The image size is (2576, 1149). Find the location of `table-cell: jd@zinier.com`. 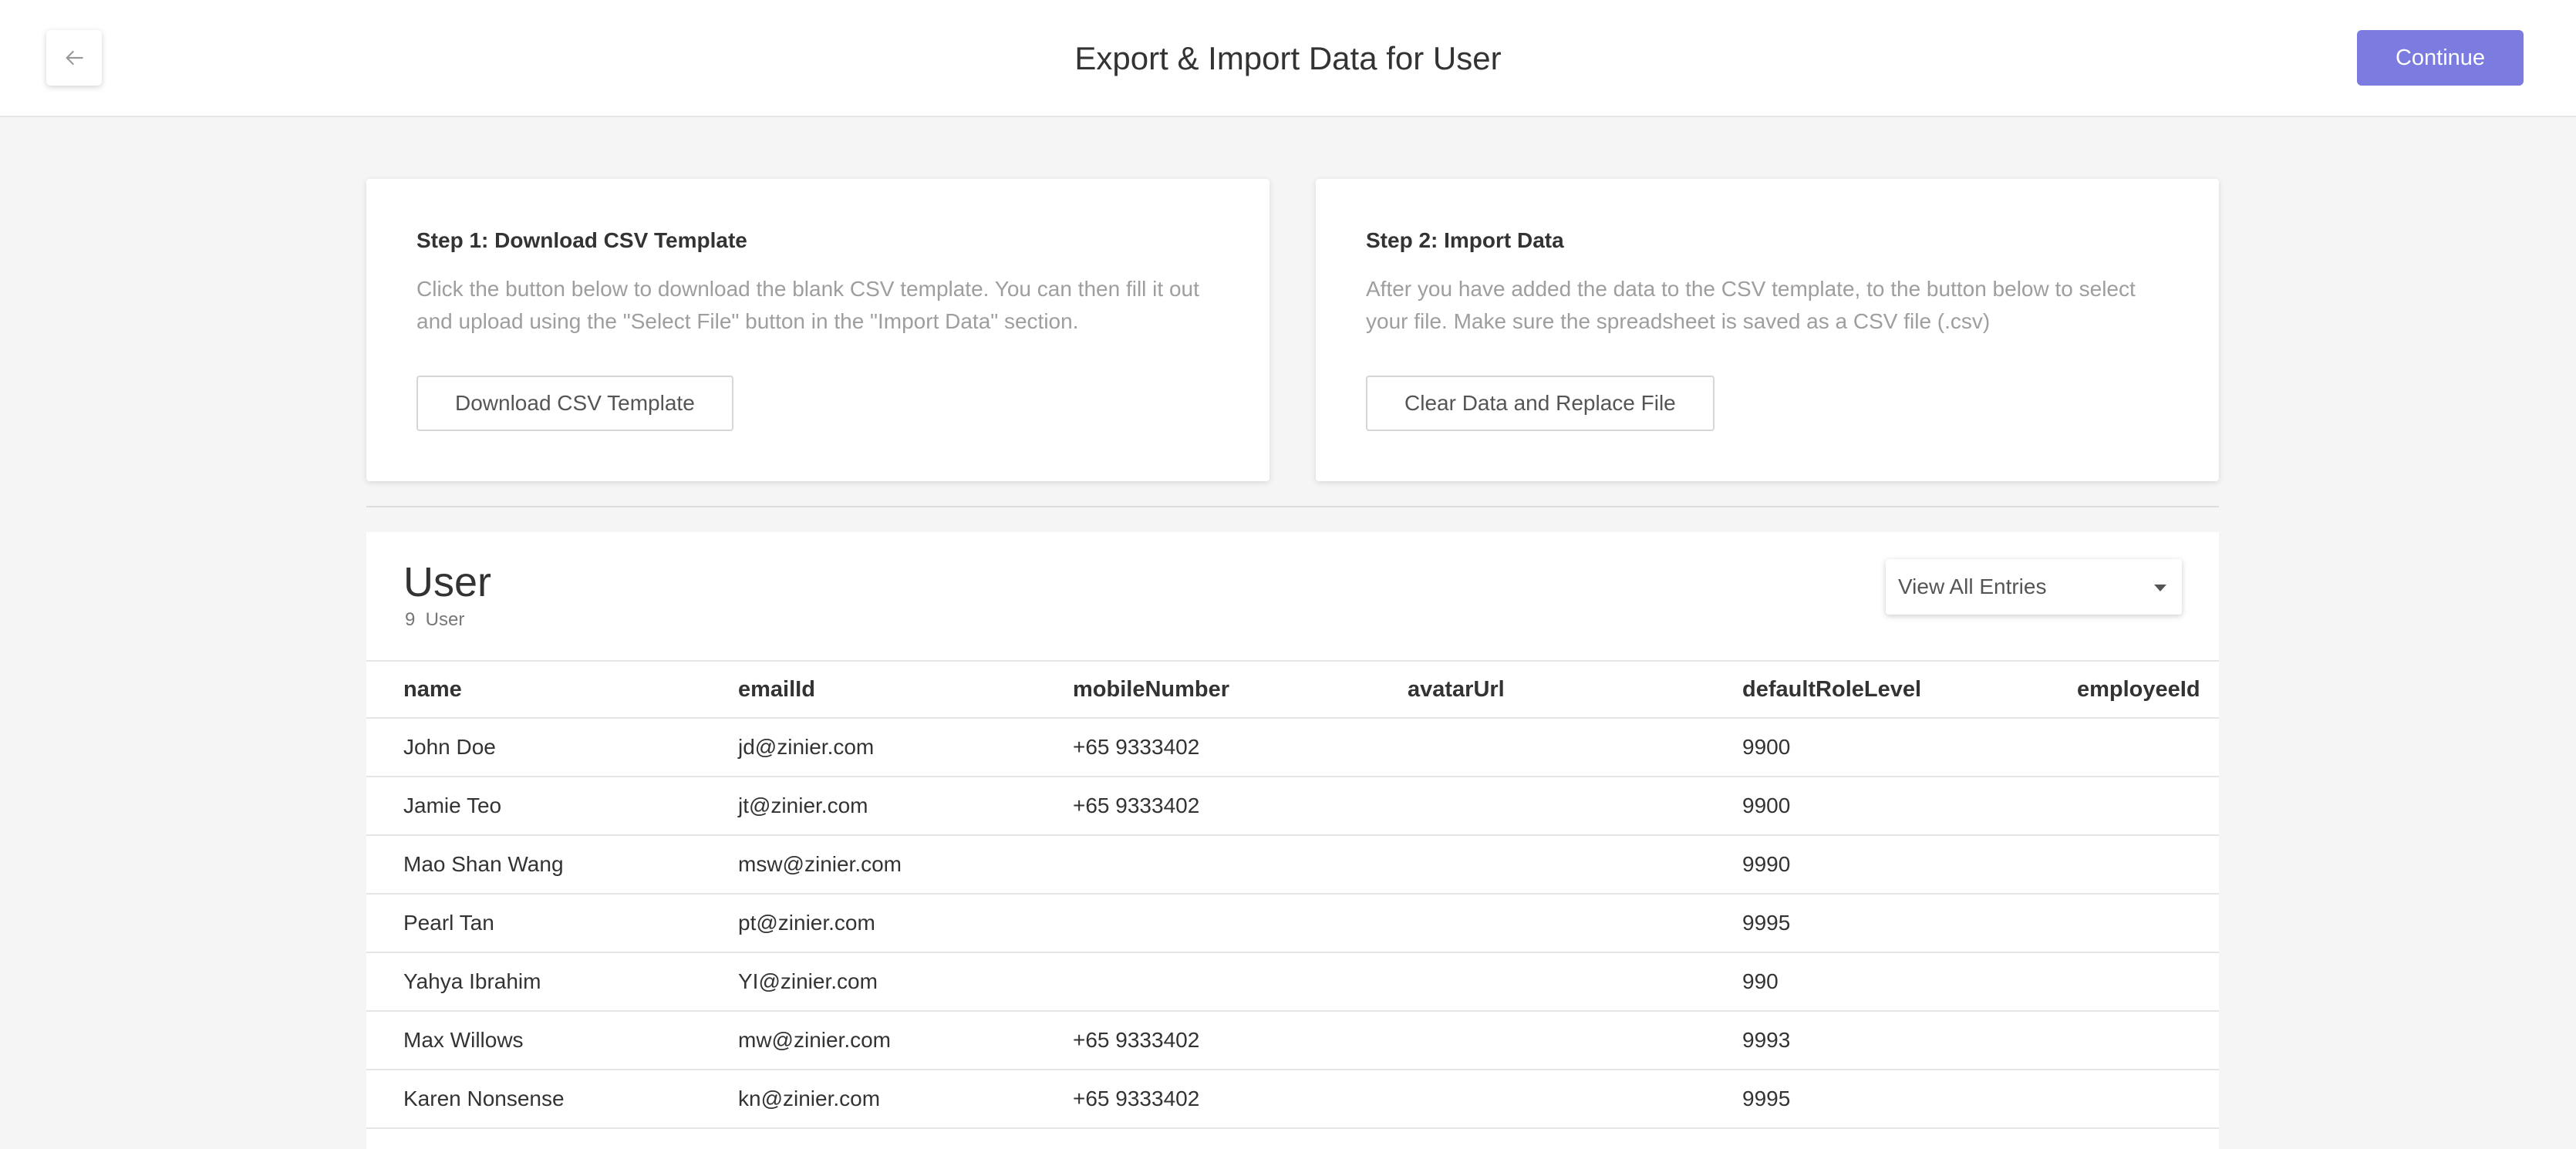

table-cell: jd@zinier.com is located at coordinates (806, 747).